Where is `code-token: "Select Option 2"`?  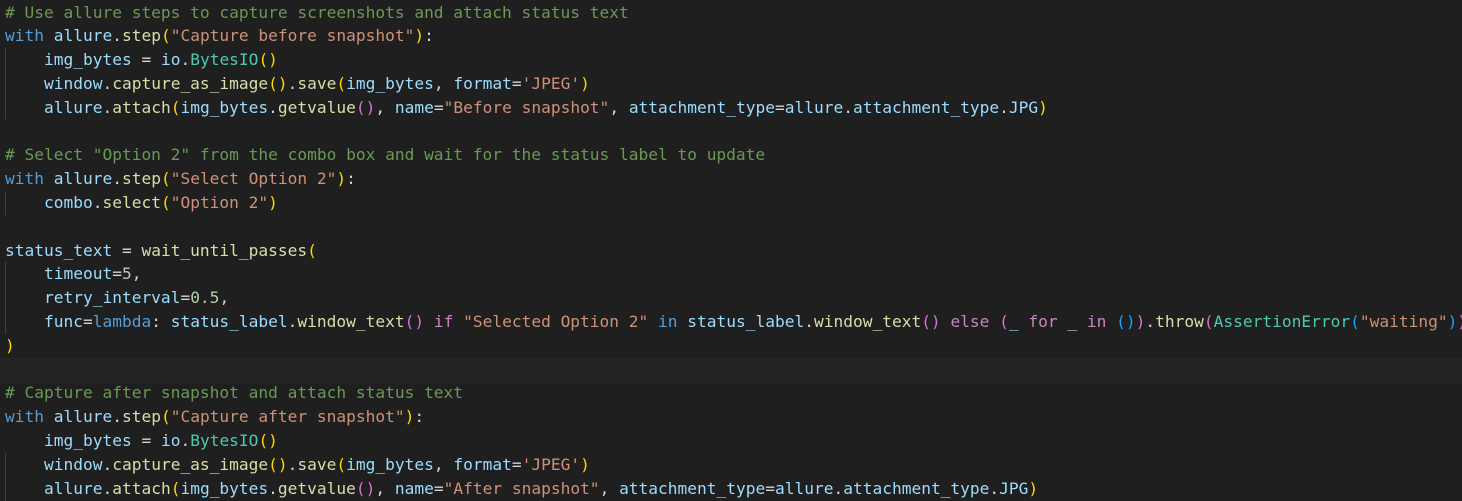 code-token: "Select Option 2" is located at coordinates (253, 179).